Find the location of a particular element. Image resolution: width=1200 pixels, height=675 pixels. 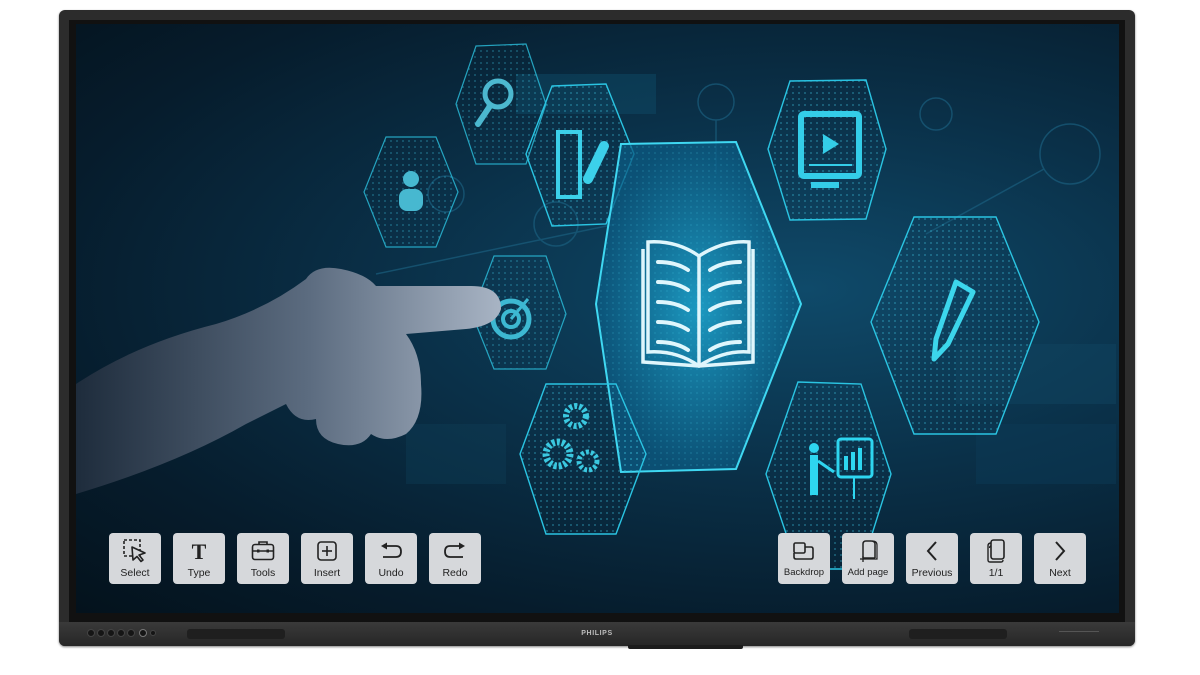

previous-button: Previous is located at coordinates (932, 558).